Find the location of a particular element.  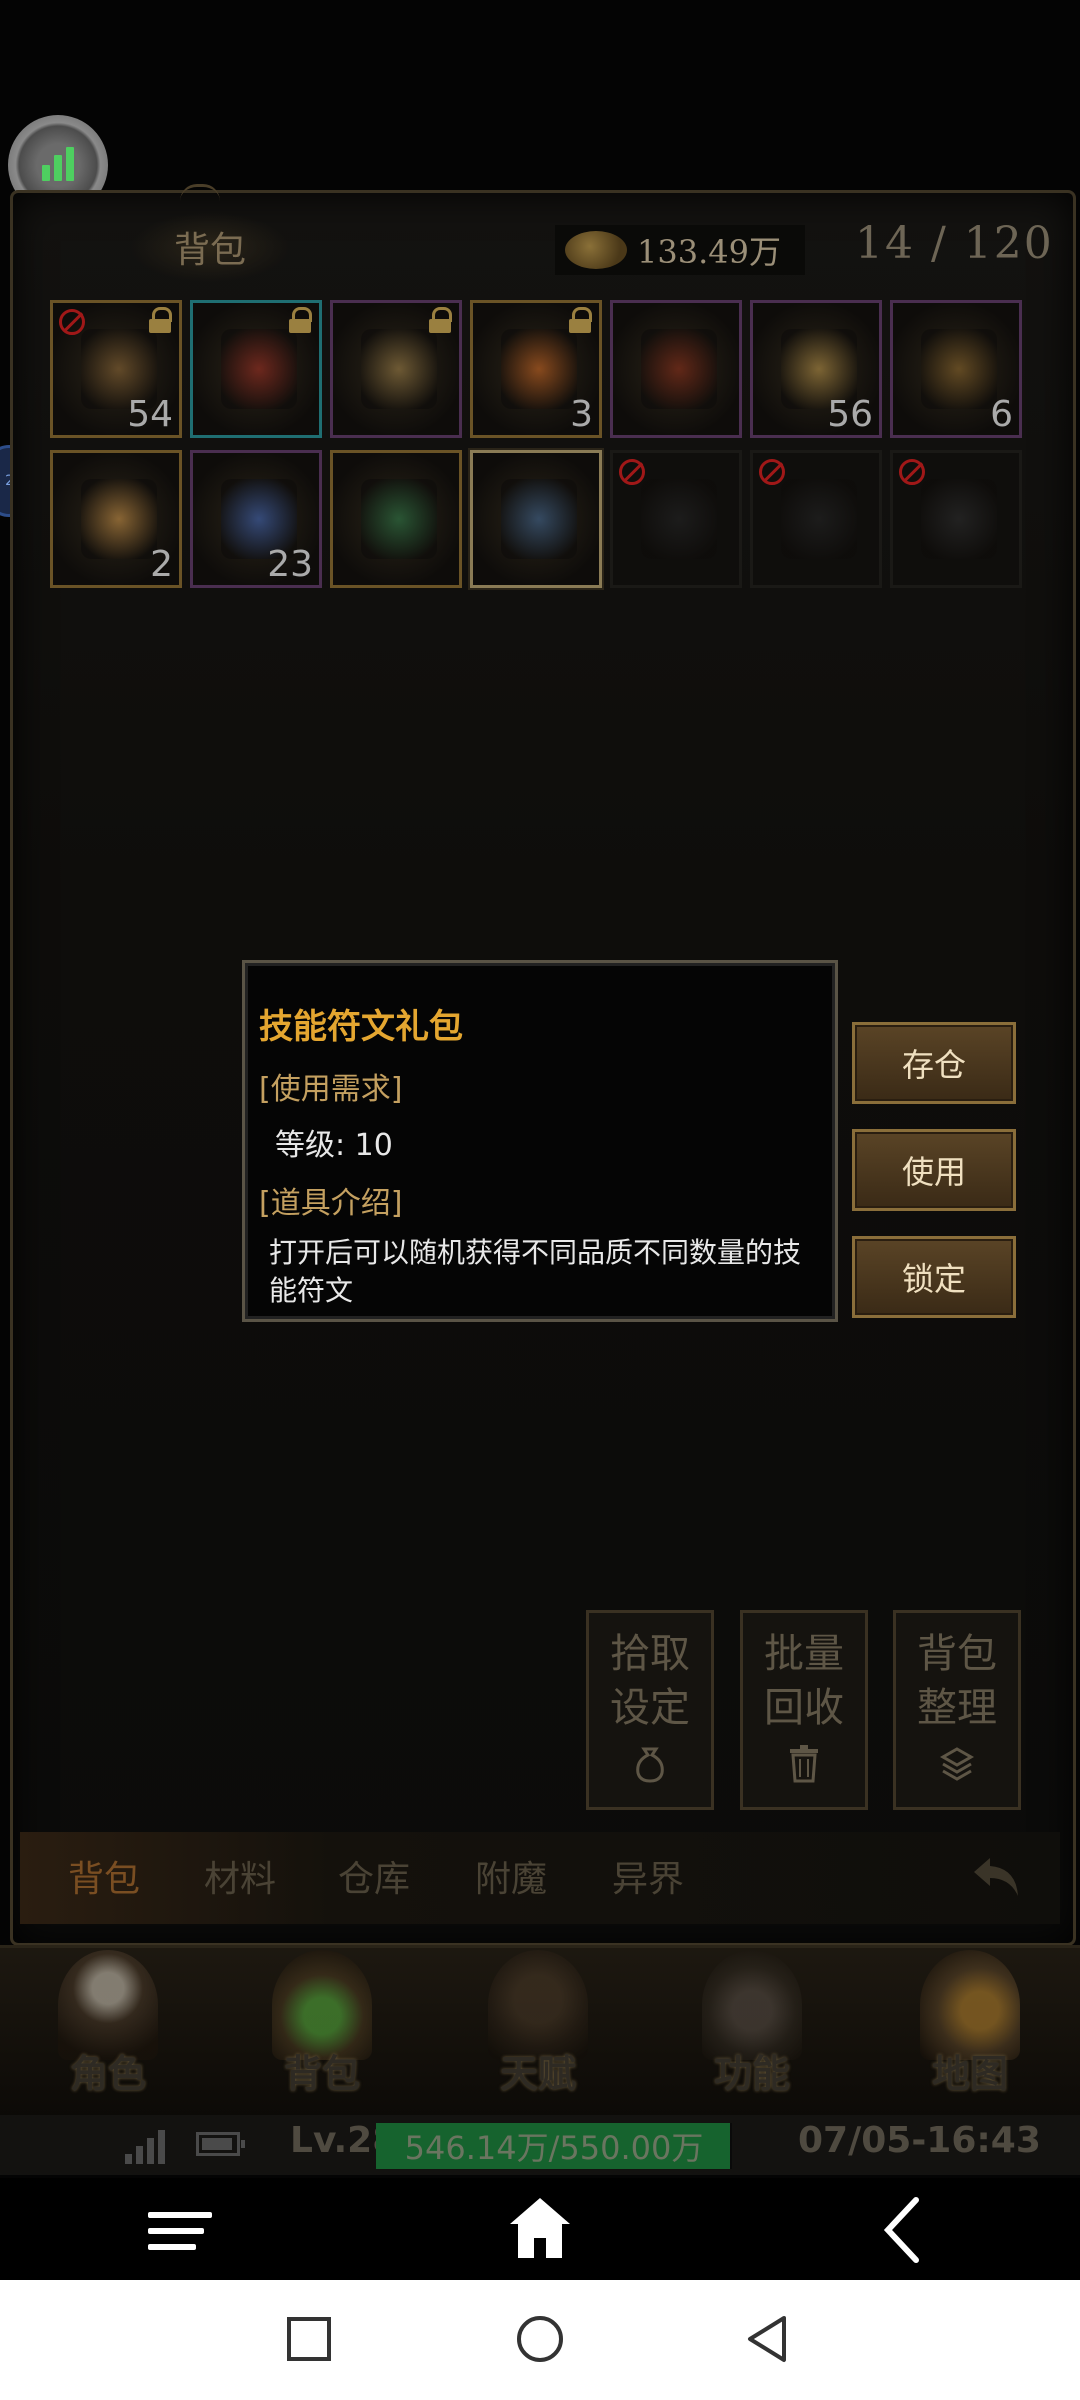

panel-ornament is located at coordinates (200, 192).